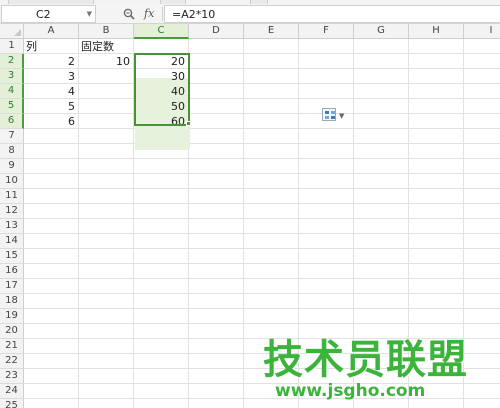  Describe the element at coordinates (12, 403) in the screenshot. I see `row-header: 25` at that location.